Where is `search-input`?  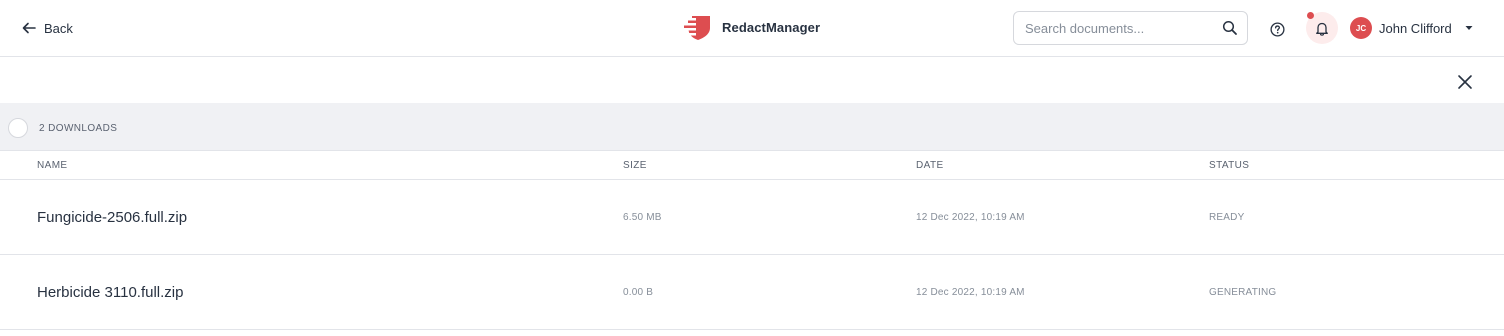 search-input is located at coordinates (1120, 28).